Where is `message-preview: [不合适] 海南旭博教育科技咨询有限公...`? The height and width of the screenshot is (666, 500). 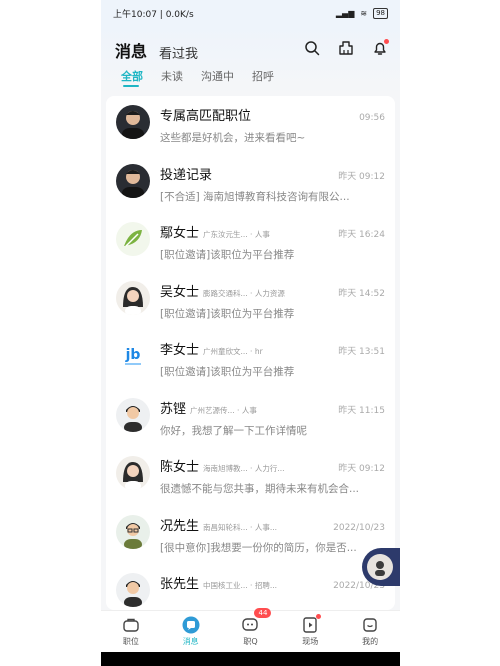 message-preview: [不合适] 海南旭博教育科技咨询有限公... is located at coordinates (255, 196).